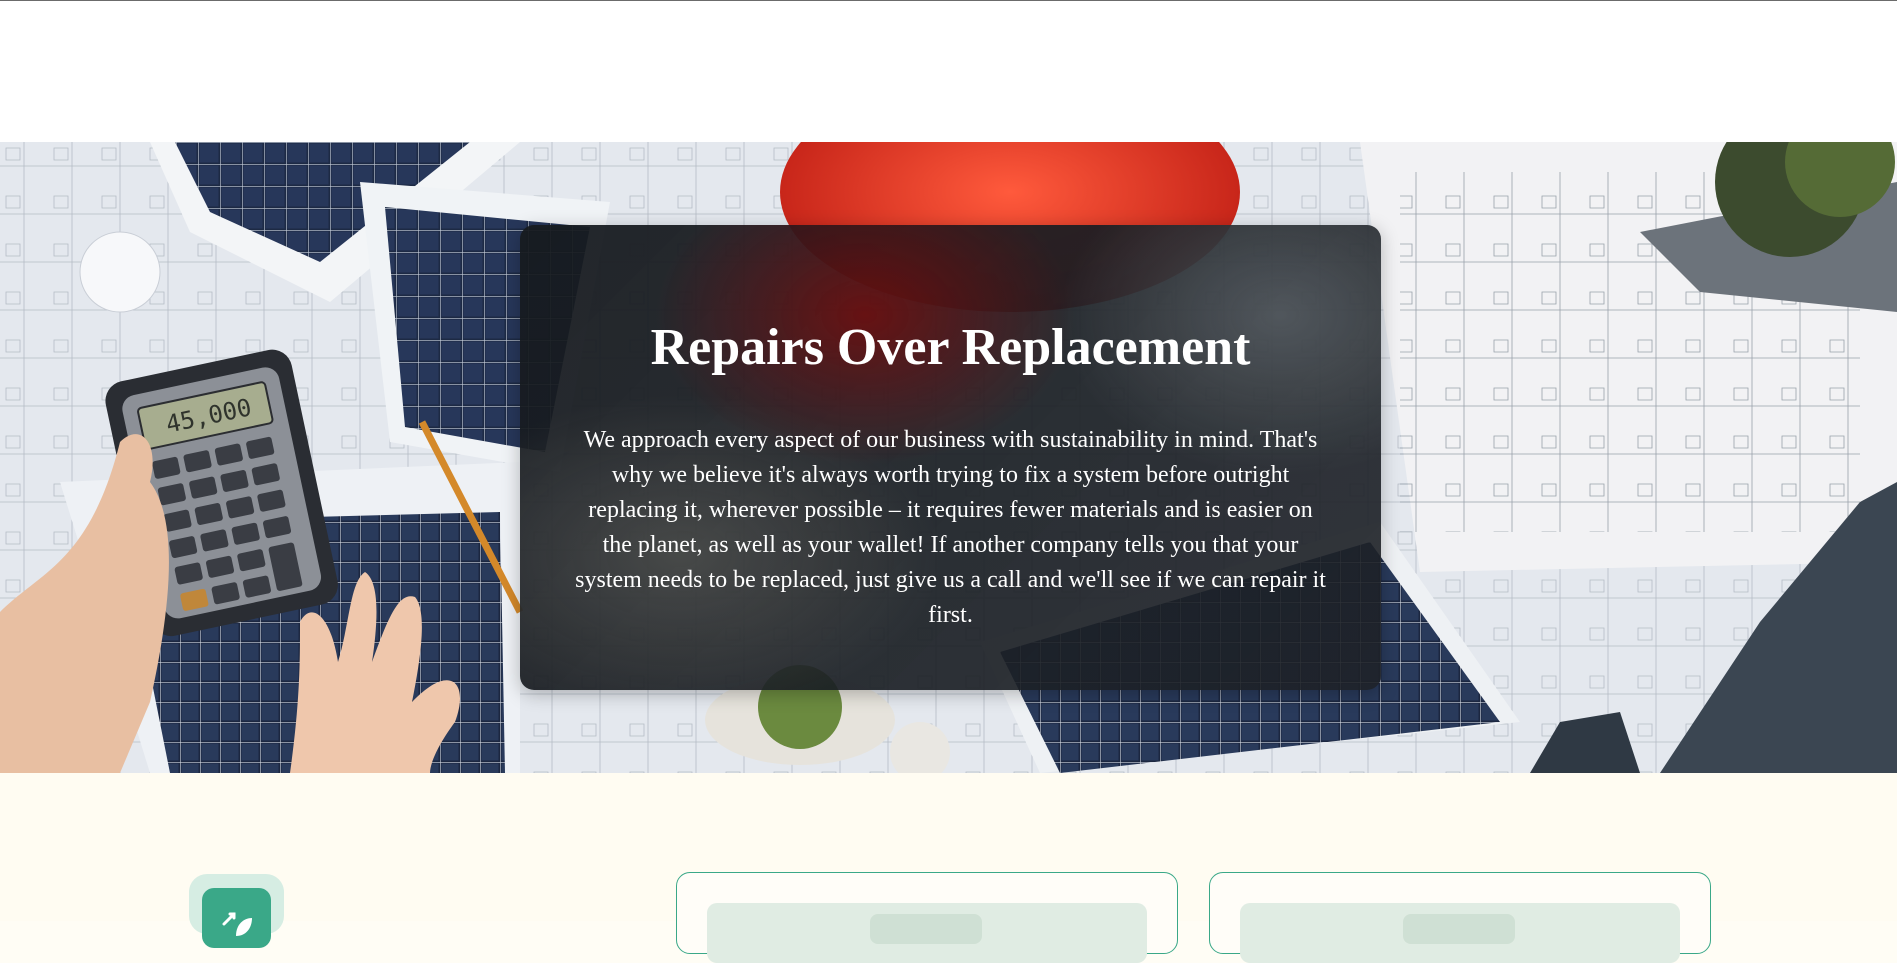 The image size is (1897, 963). Describe the element at coordinates (236, 918) in the screenshot. I see `leaf-icon` at that location.